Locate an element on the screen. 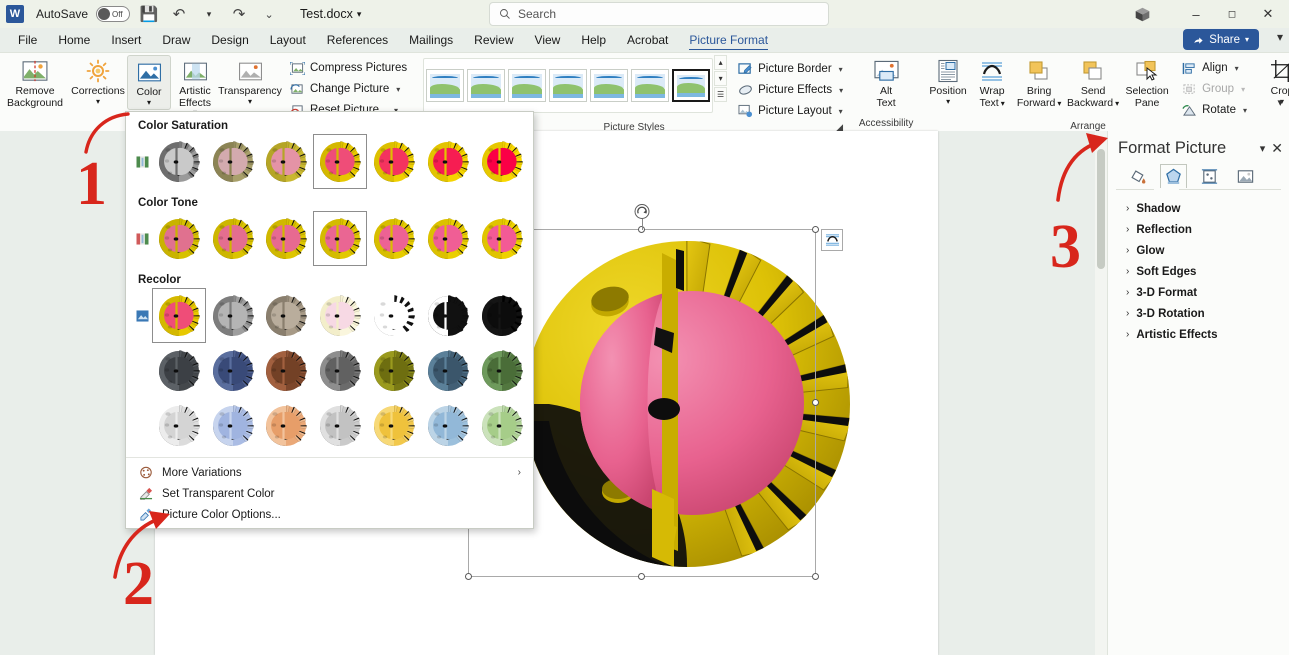 The height and width of the screenshot is (655, 1289). minimize-button: – is located at coordinates (1196, 14).